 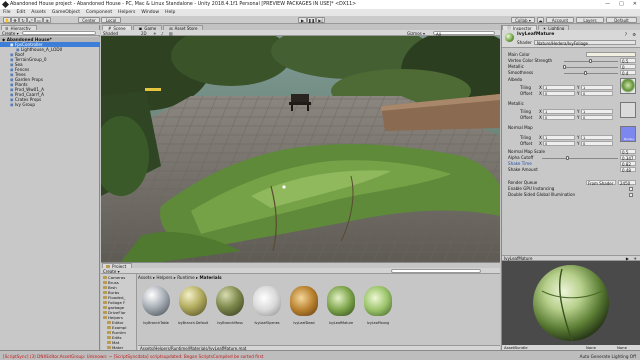 I want to click on pivot-toggle: Center, so click(x=89, y=20).